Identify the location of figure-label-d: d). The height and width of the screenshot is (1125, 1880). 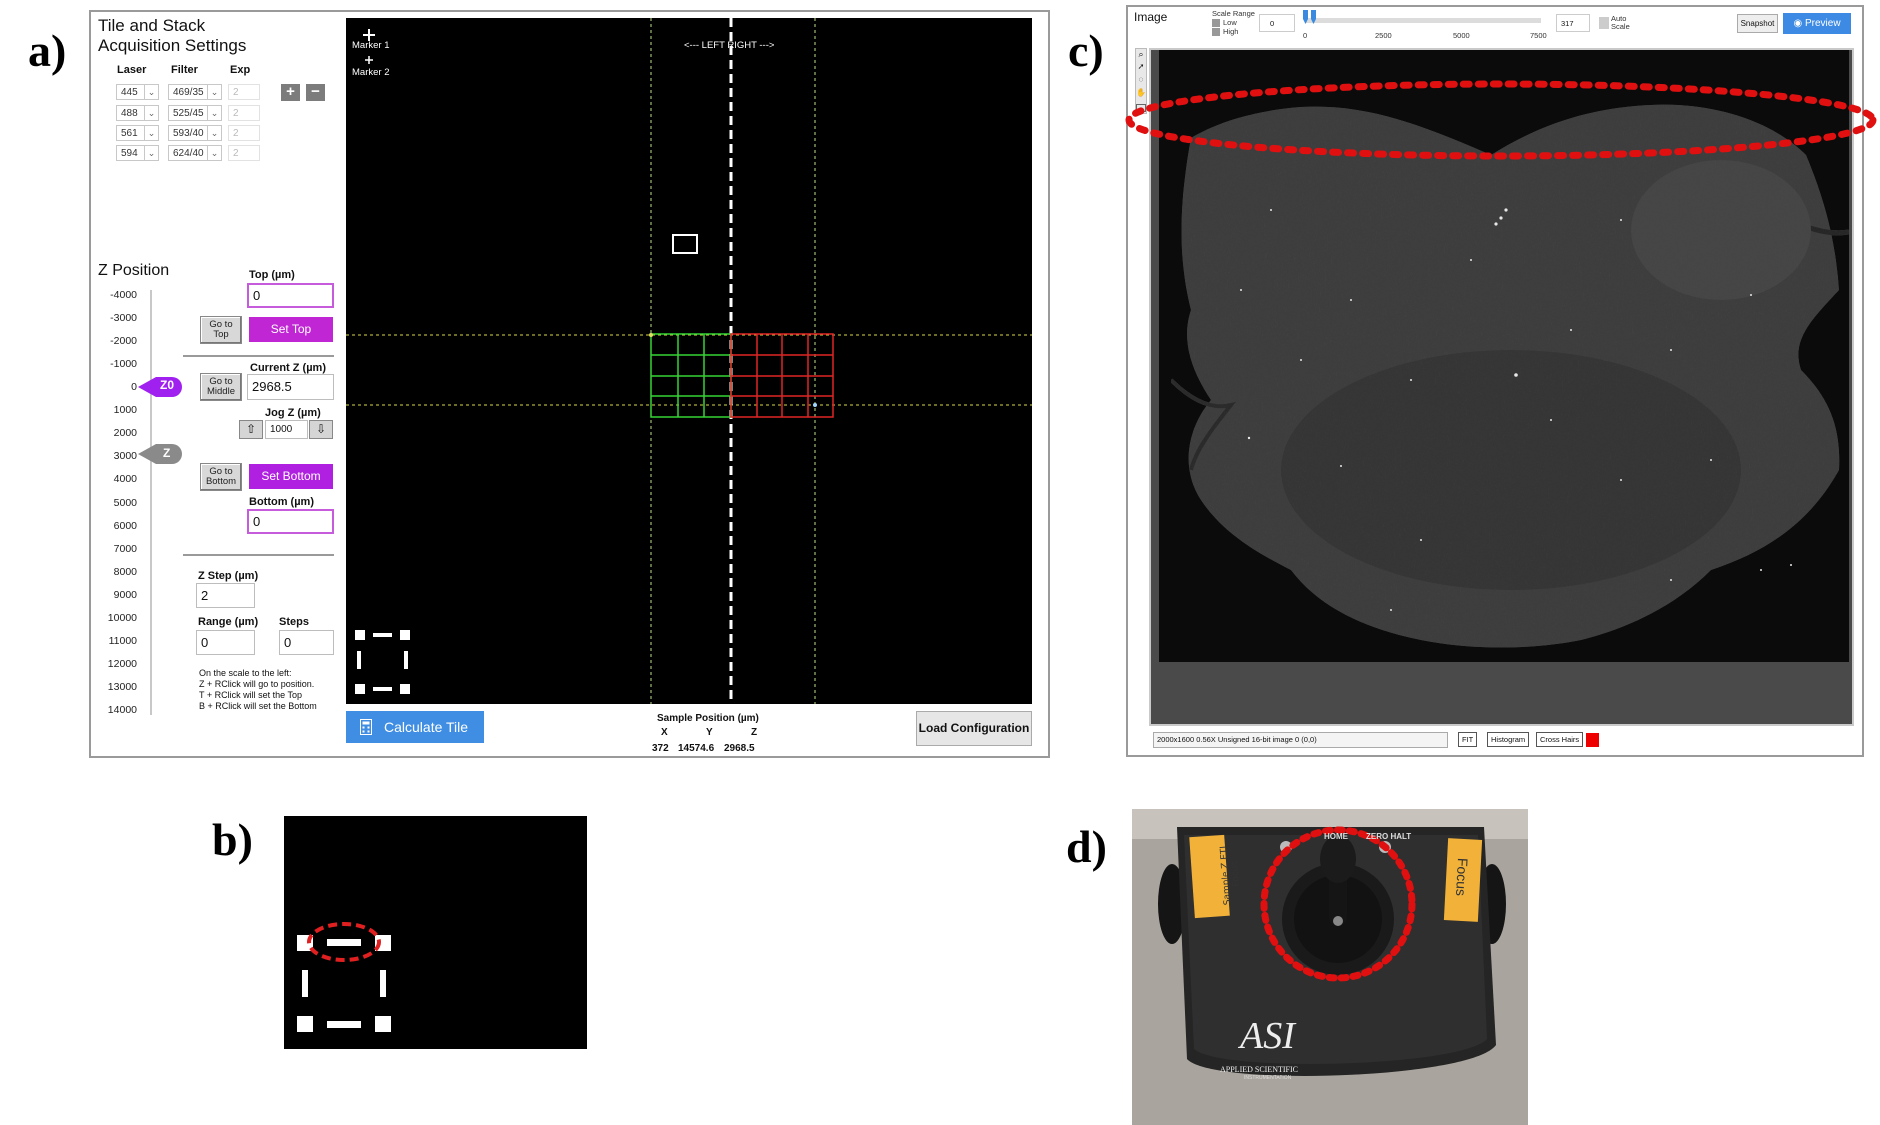
(1086, 846).